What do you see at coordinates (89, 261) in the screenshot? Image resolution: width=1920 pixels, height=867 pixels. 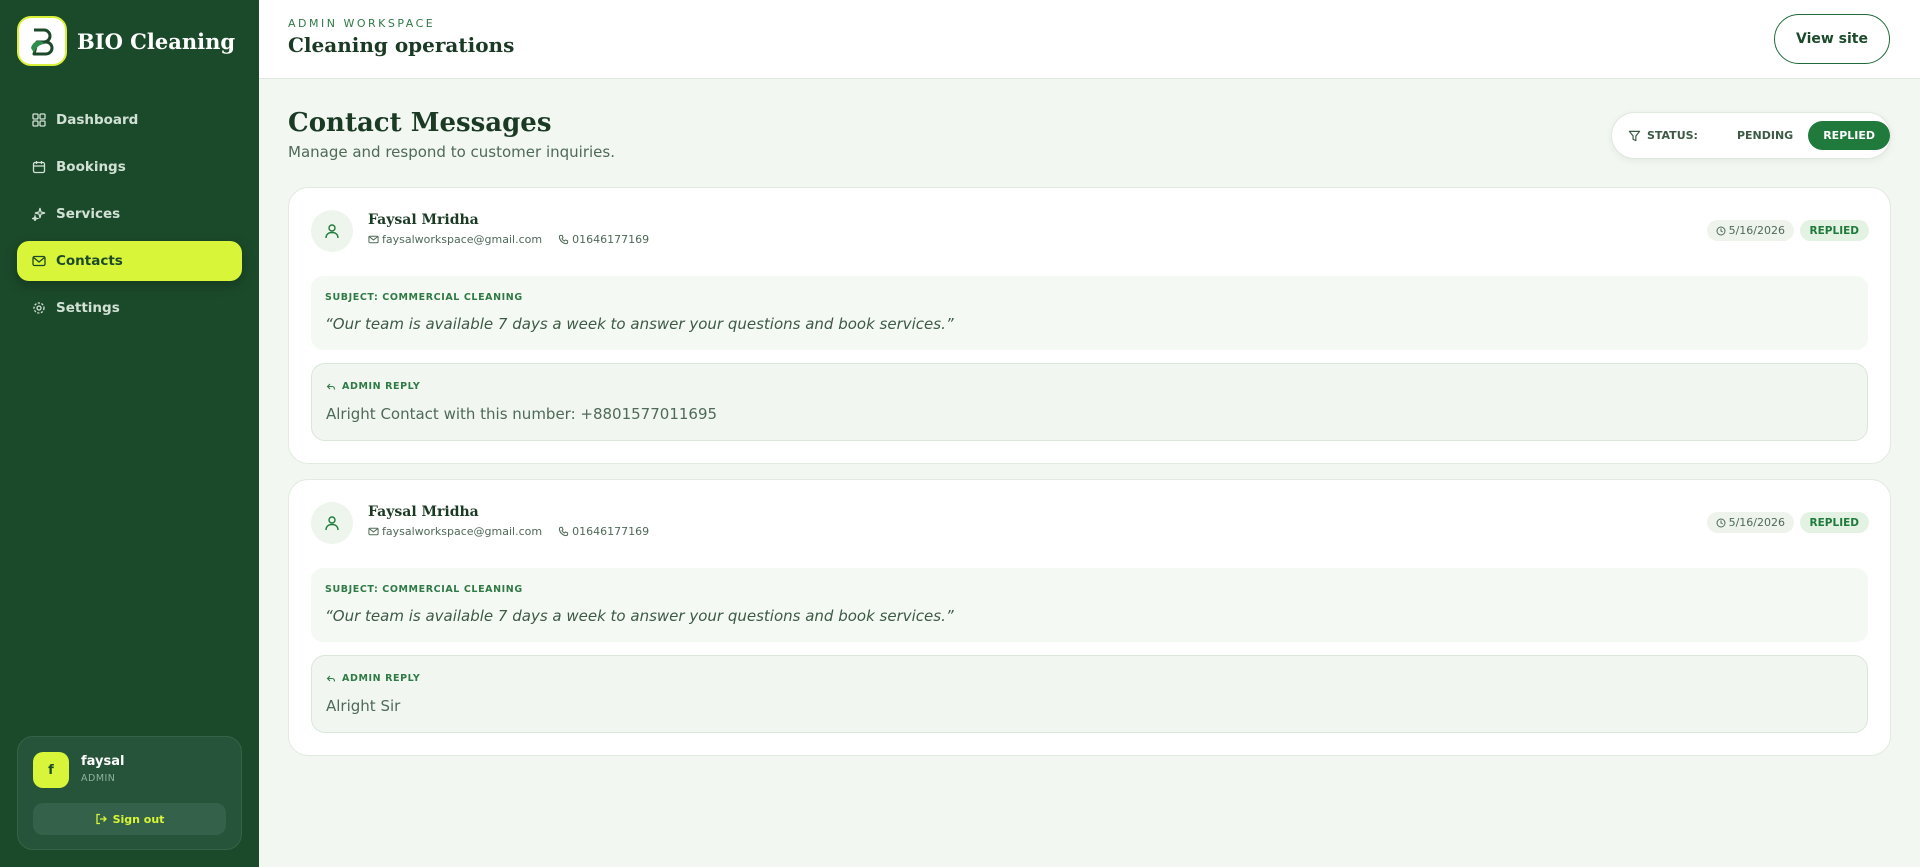 I see `sidebar-item-label: Contacts` at bounding box center [89, 261].